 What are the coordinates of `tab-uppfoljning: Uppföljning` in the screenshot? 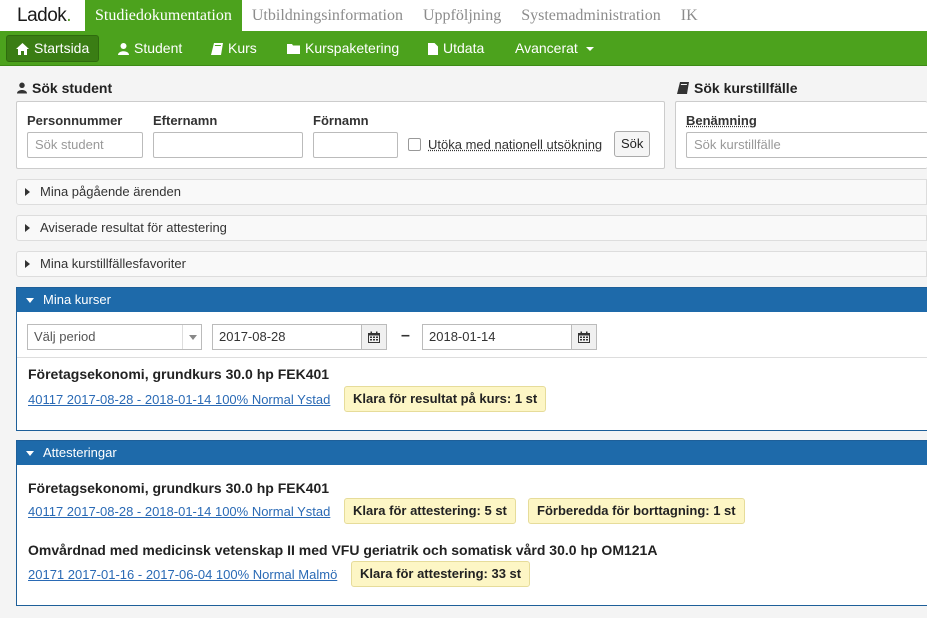 It's located at (462, 15).